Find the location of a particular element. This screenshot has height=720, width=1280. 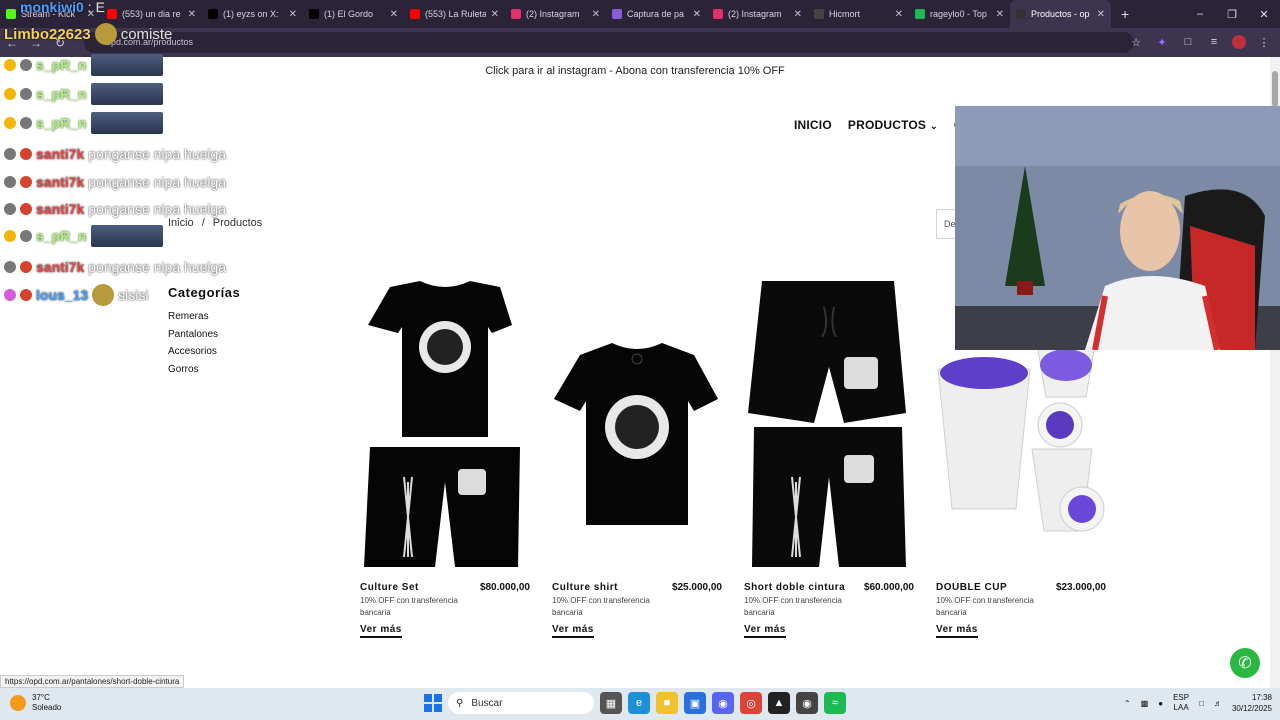

tray-chevron-icon: ⌃ is located at coordinates (1127, 703).